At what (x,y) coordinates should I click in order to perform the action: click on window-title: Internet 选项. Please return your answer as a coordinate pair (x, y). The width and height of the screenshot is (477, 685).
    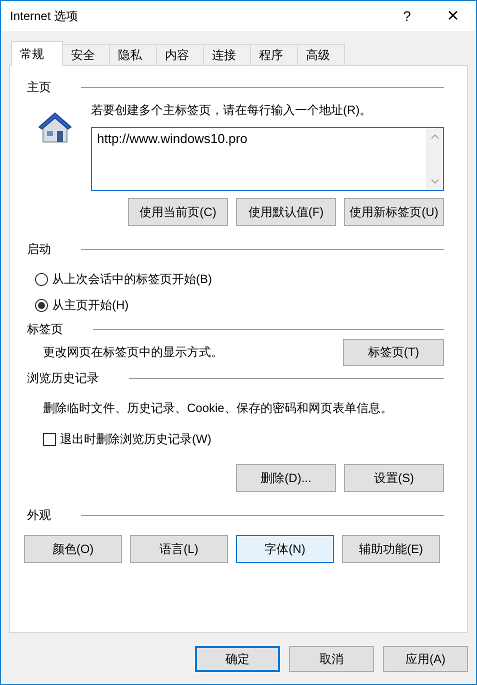
    Looking at the image, I should click on (45, 16).